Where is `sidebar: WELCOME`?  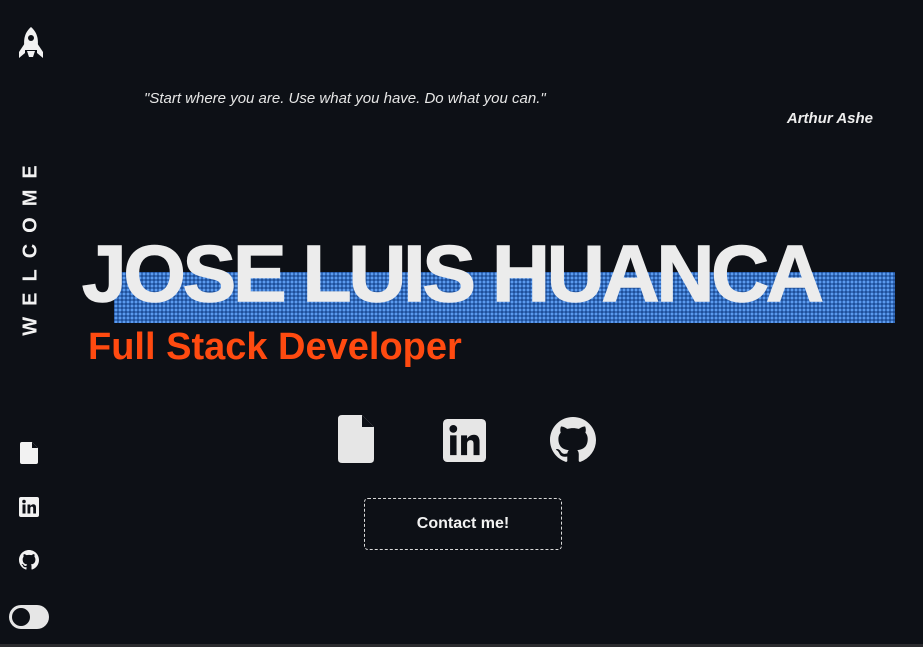 sidebar: WELCOME is located at coordinates (31, 323).